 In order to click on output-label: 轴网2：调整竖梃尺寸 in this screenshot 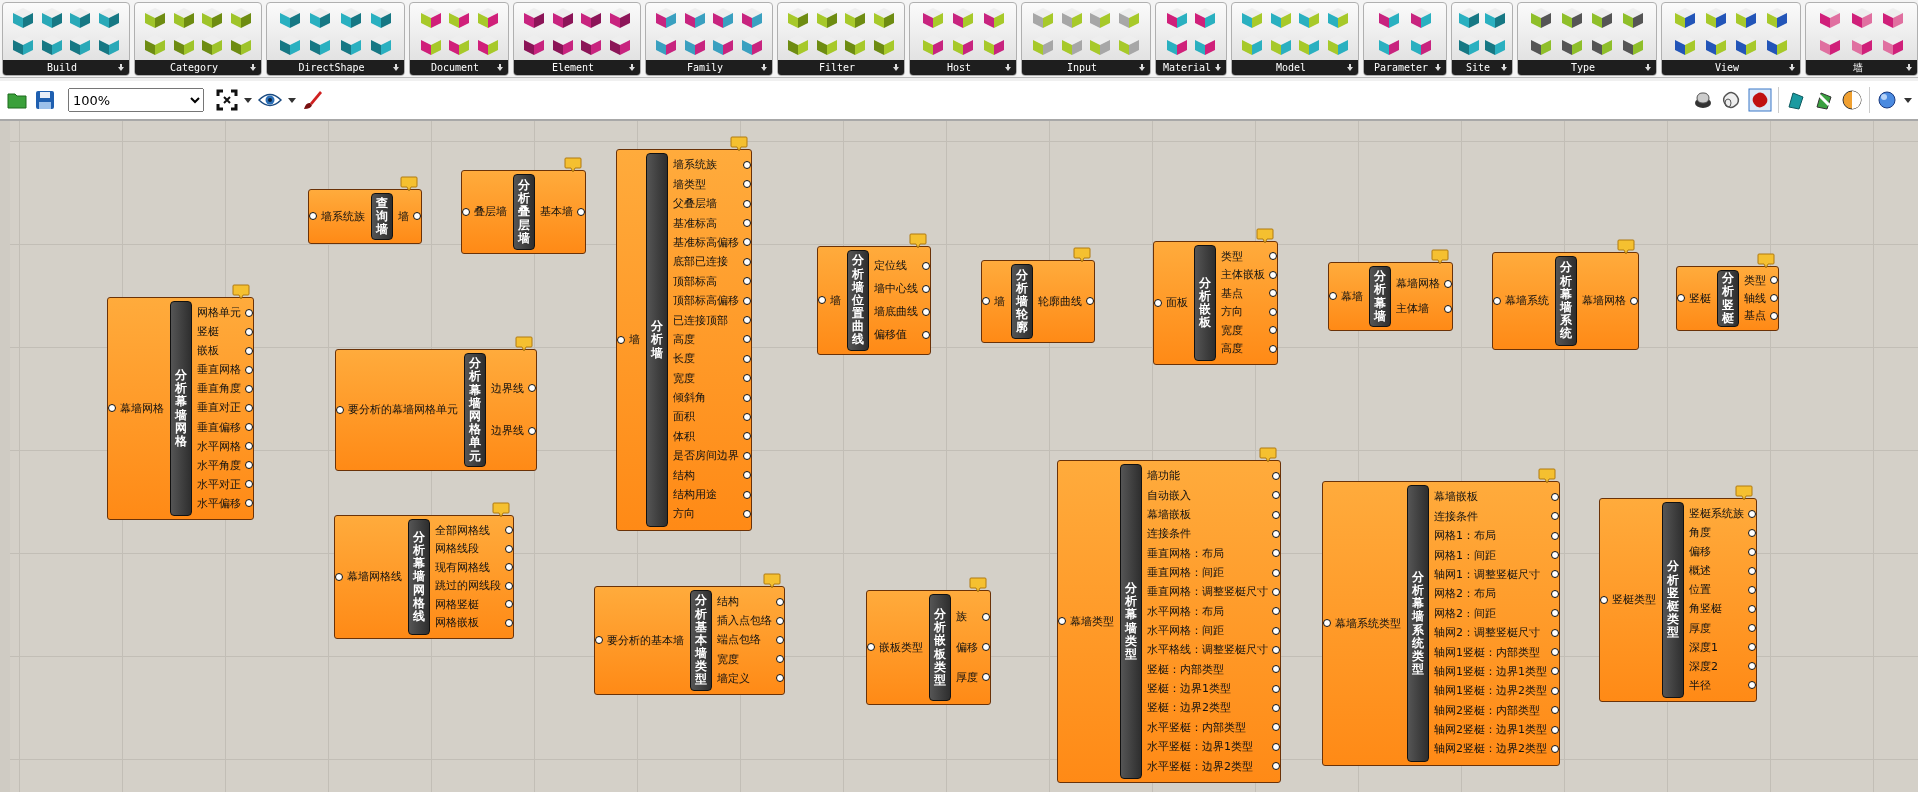, I will do `click(1487, 633)`.